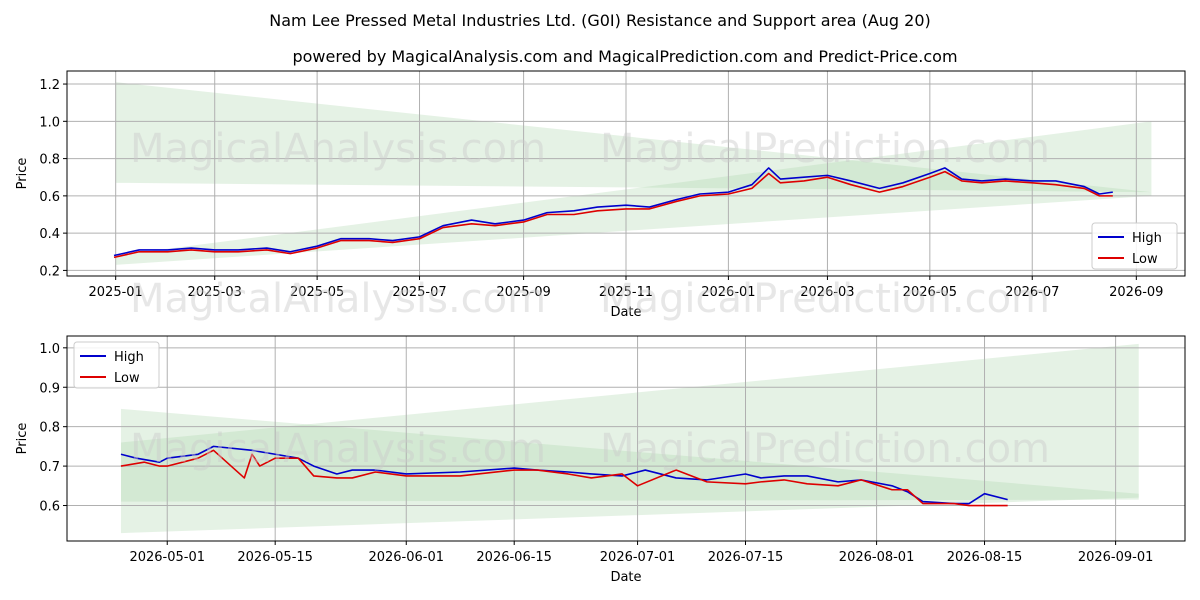 This screenshot has width=1200, height=600. What do you see at coordinates (338, 299) in the screenshot?
I see `watermark-left-2: MagicalAnalysis.com` at bounding box center [338, 299].